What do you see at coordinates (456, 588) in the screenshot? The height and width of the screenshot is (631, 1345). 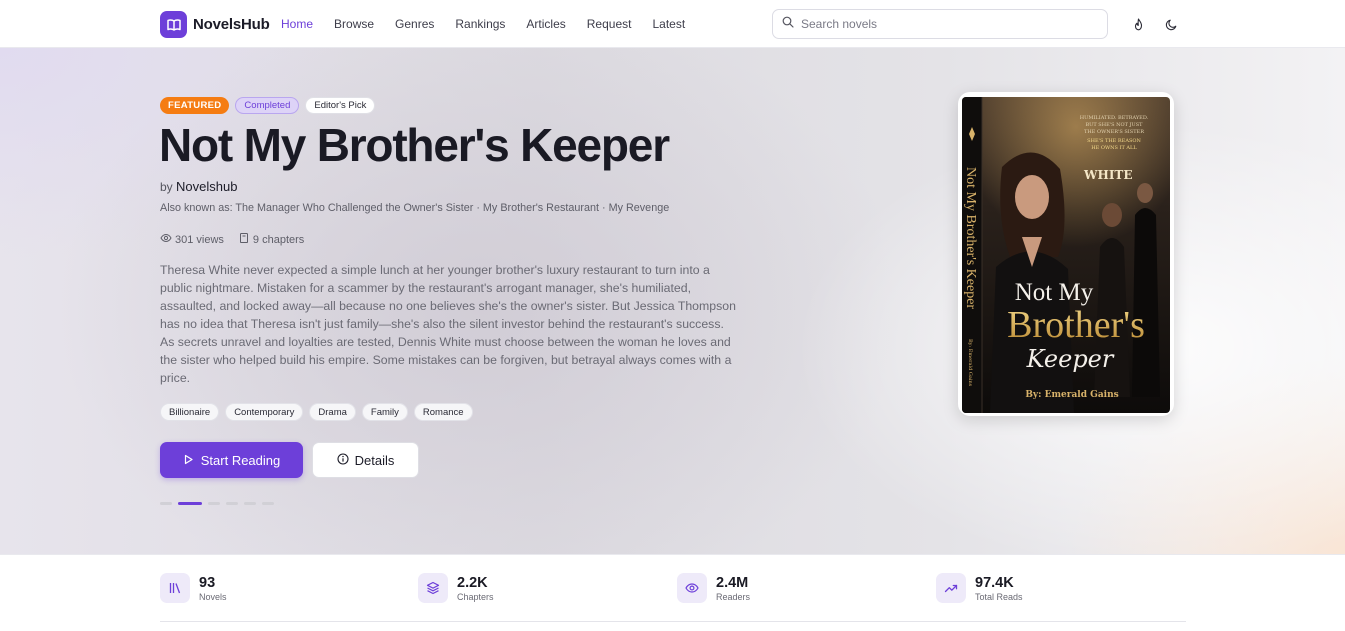 I see `stat-chapters: 2.2K Chapters` at bounding box center [456, 588].